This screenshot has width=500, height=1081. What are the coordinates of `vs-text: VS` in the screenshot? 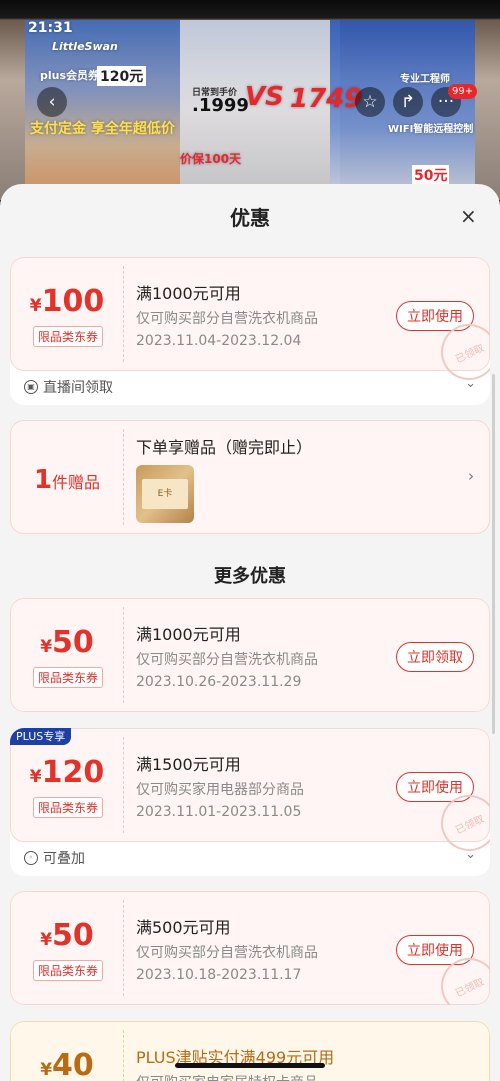 It's located at (264, 97).